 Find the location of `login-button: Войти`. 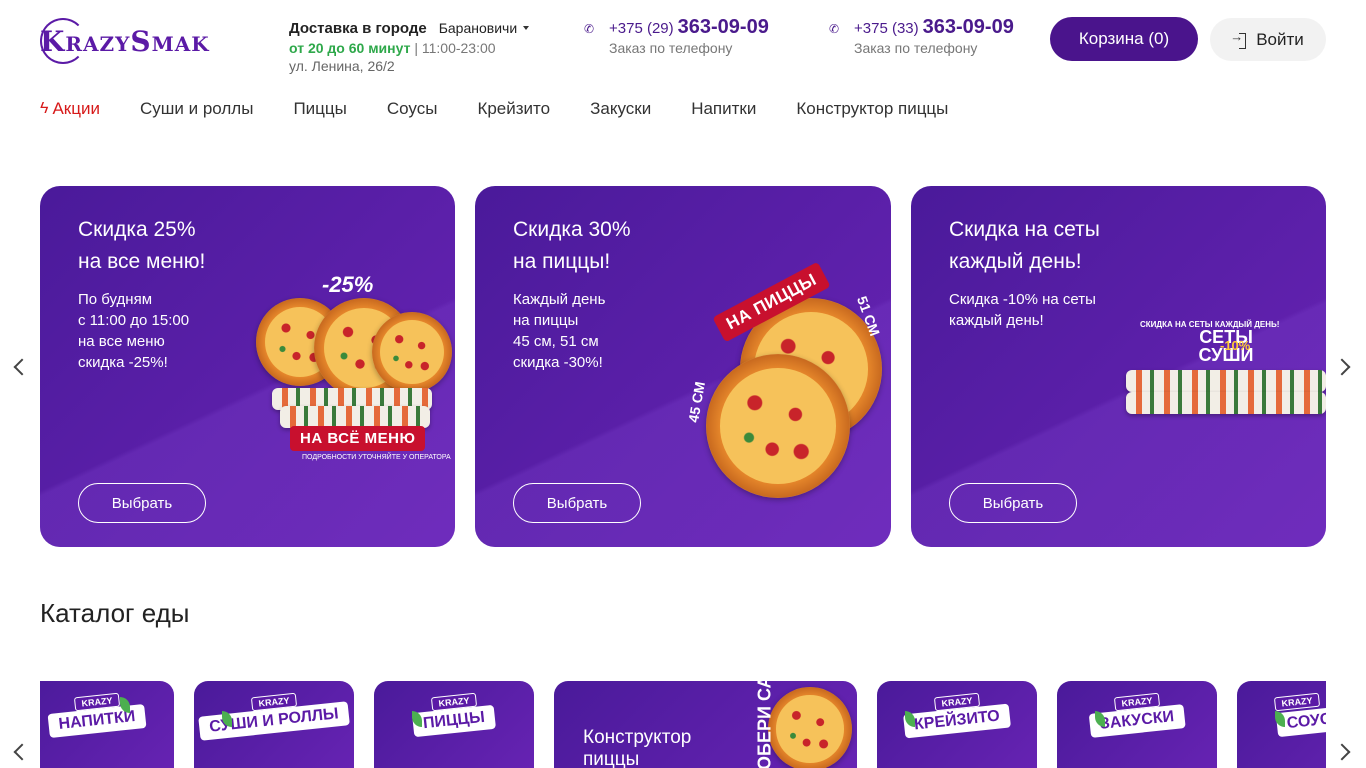

login-button: Войти is located at coordinates (1268, 39).